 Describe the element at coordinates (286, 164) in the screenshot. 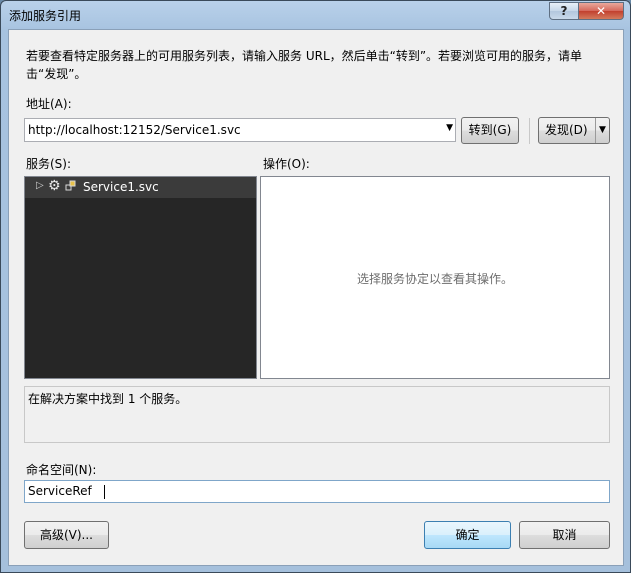

I see `operations-label: 操作(O):` at that location.